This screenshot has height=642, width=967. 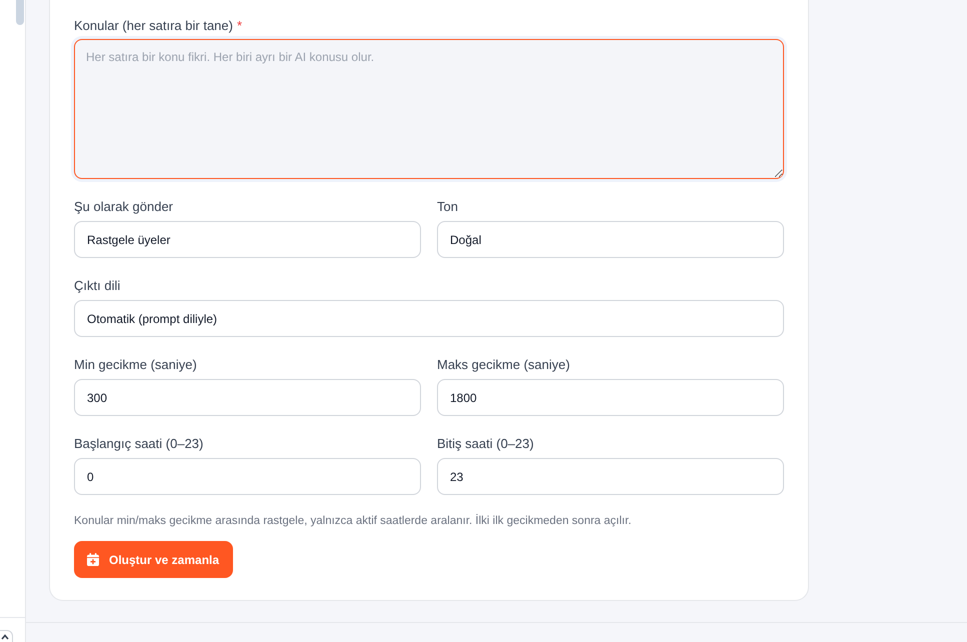 I want to click on field-label: Ton, so click(x=447, y=207).